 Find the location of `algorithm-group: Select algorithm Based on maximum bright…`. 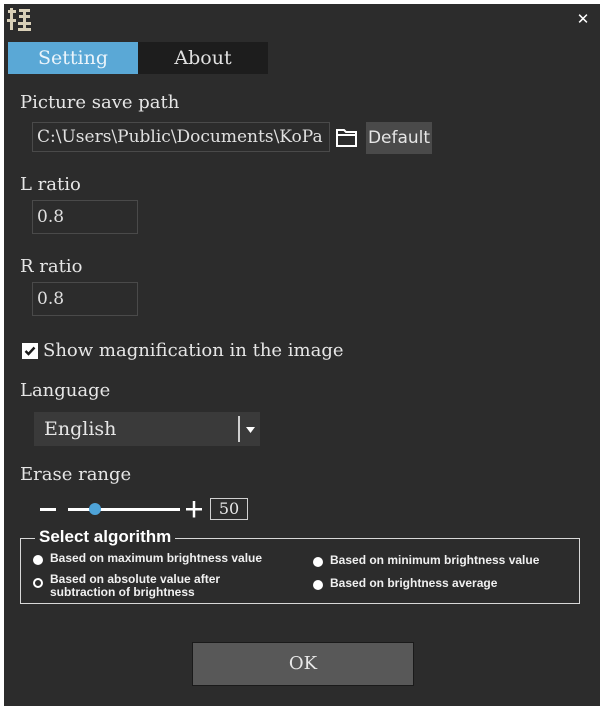

algorithm-group: Select algorithm Based on maximum bright… is located at coordinates (300, 565).